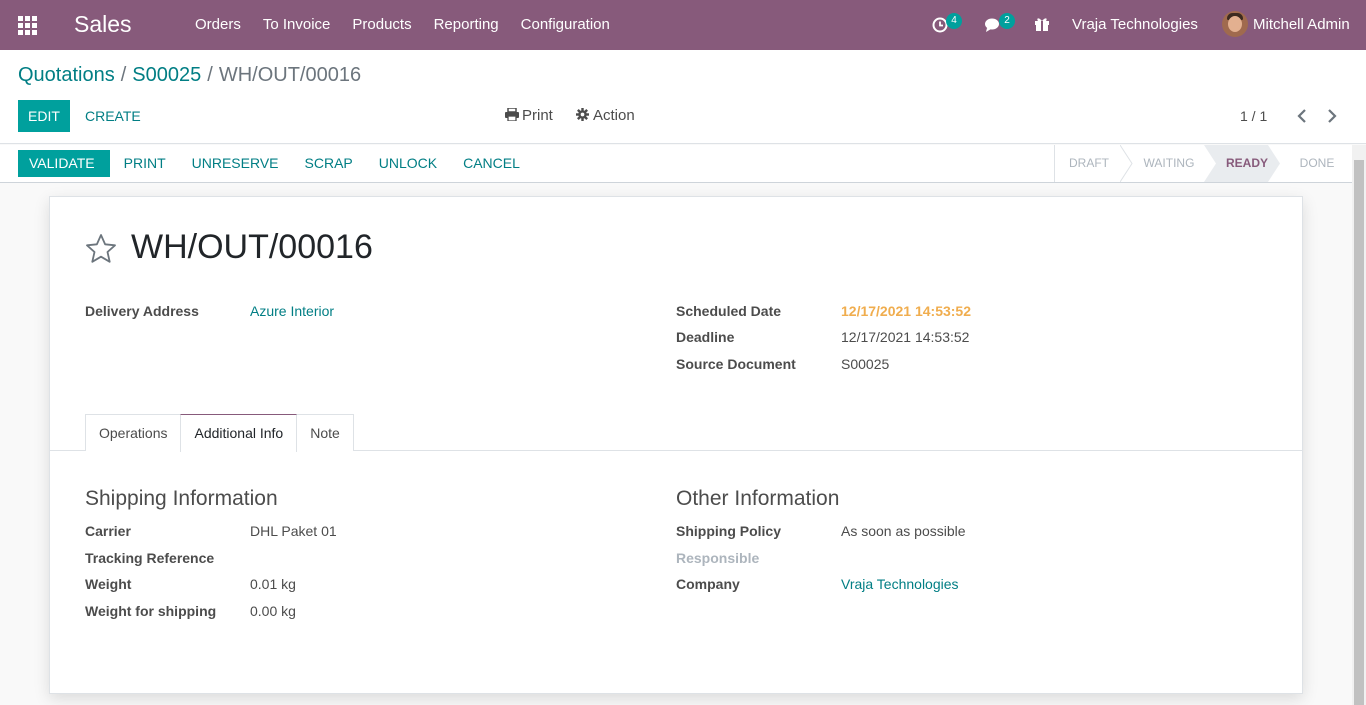 The width and height of the screenshot is (1366, 705). What do you see at coordinates (147, 163) in the screenshot?
I see `print-button: Print` at bounding box center [147, 163].